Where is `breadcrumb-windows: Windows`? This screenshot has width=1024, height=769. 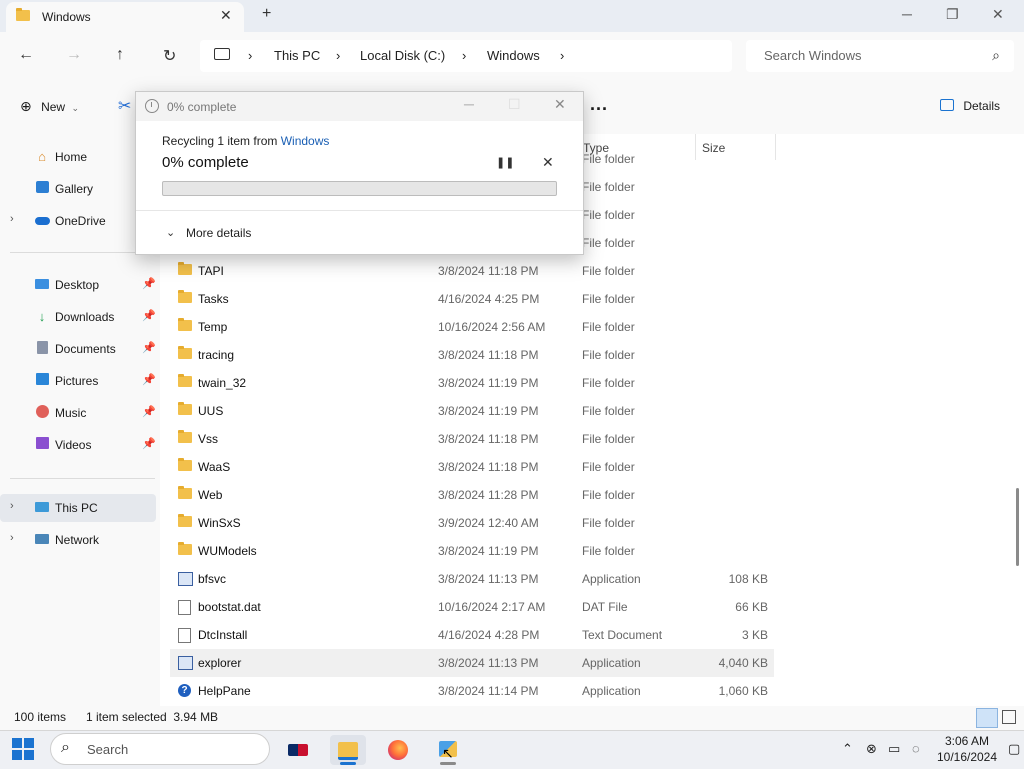 breadcrumb-windows: Windows is located at coordinates (513, 55).